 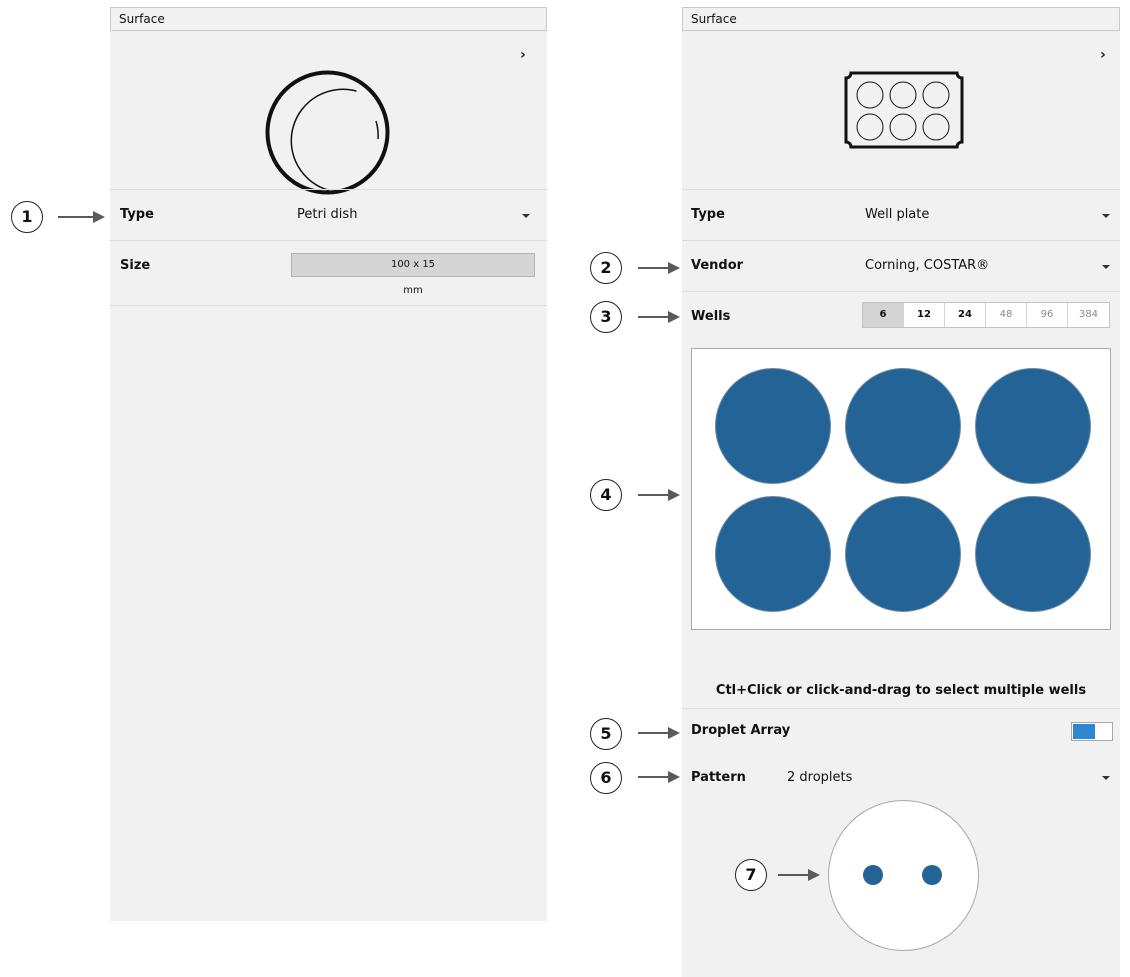 I want to click on type-select: Petri dish, so click(x=327, y=214).